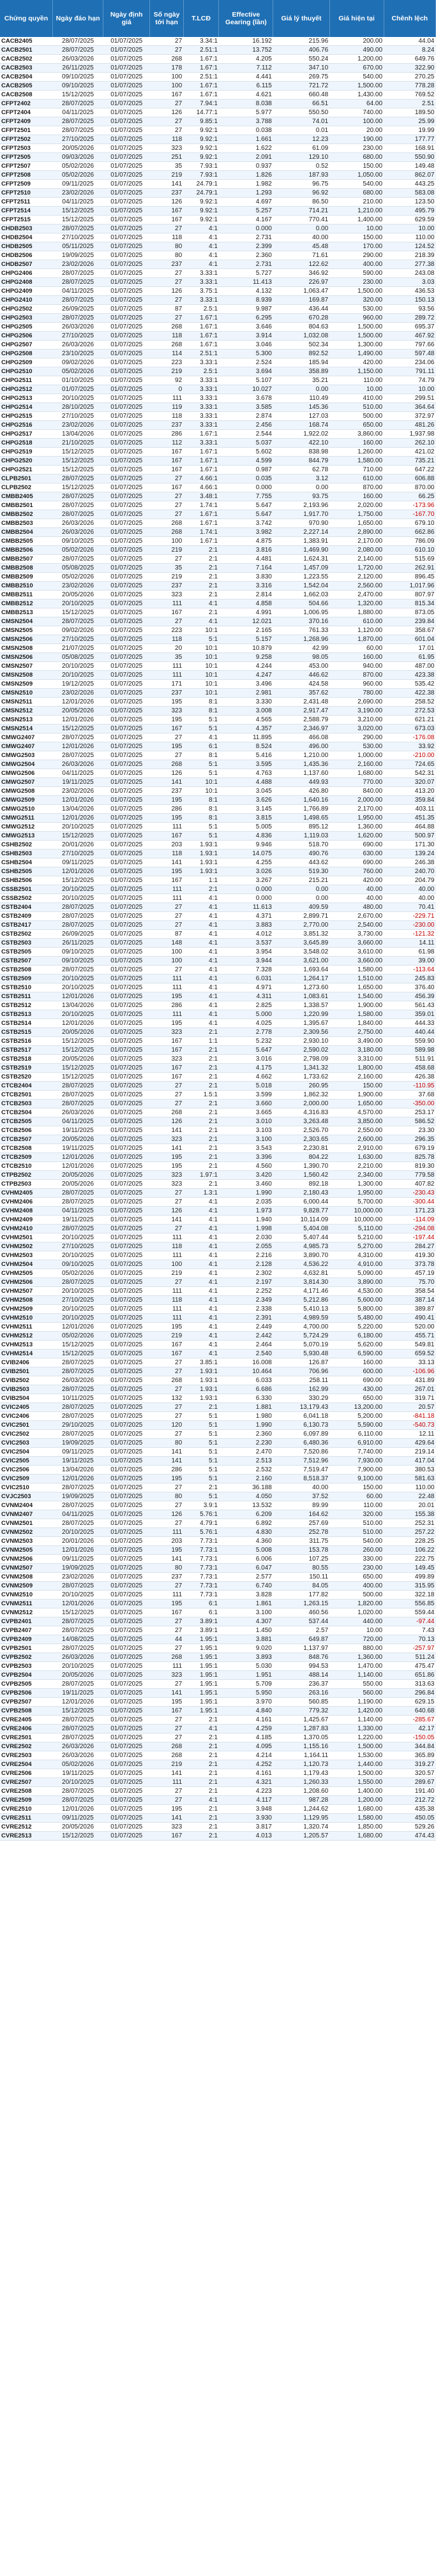  I want to click on cell-theoretical-price: 1,917.70, so click(301, 514).